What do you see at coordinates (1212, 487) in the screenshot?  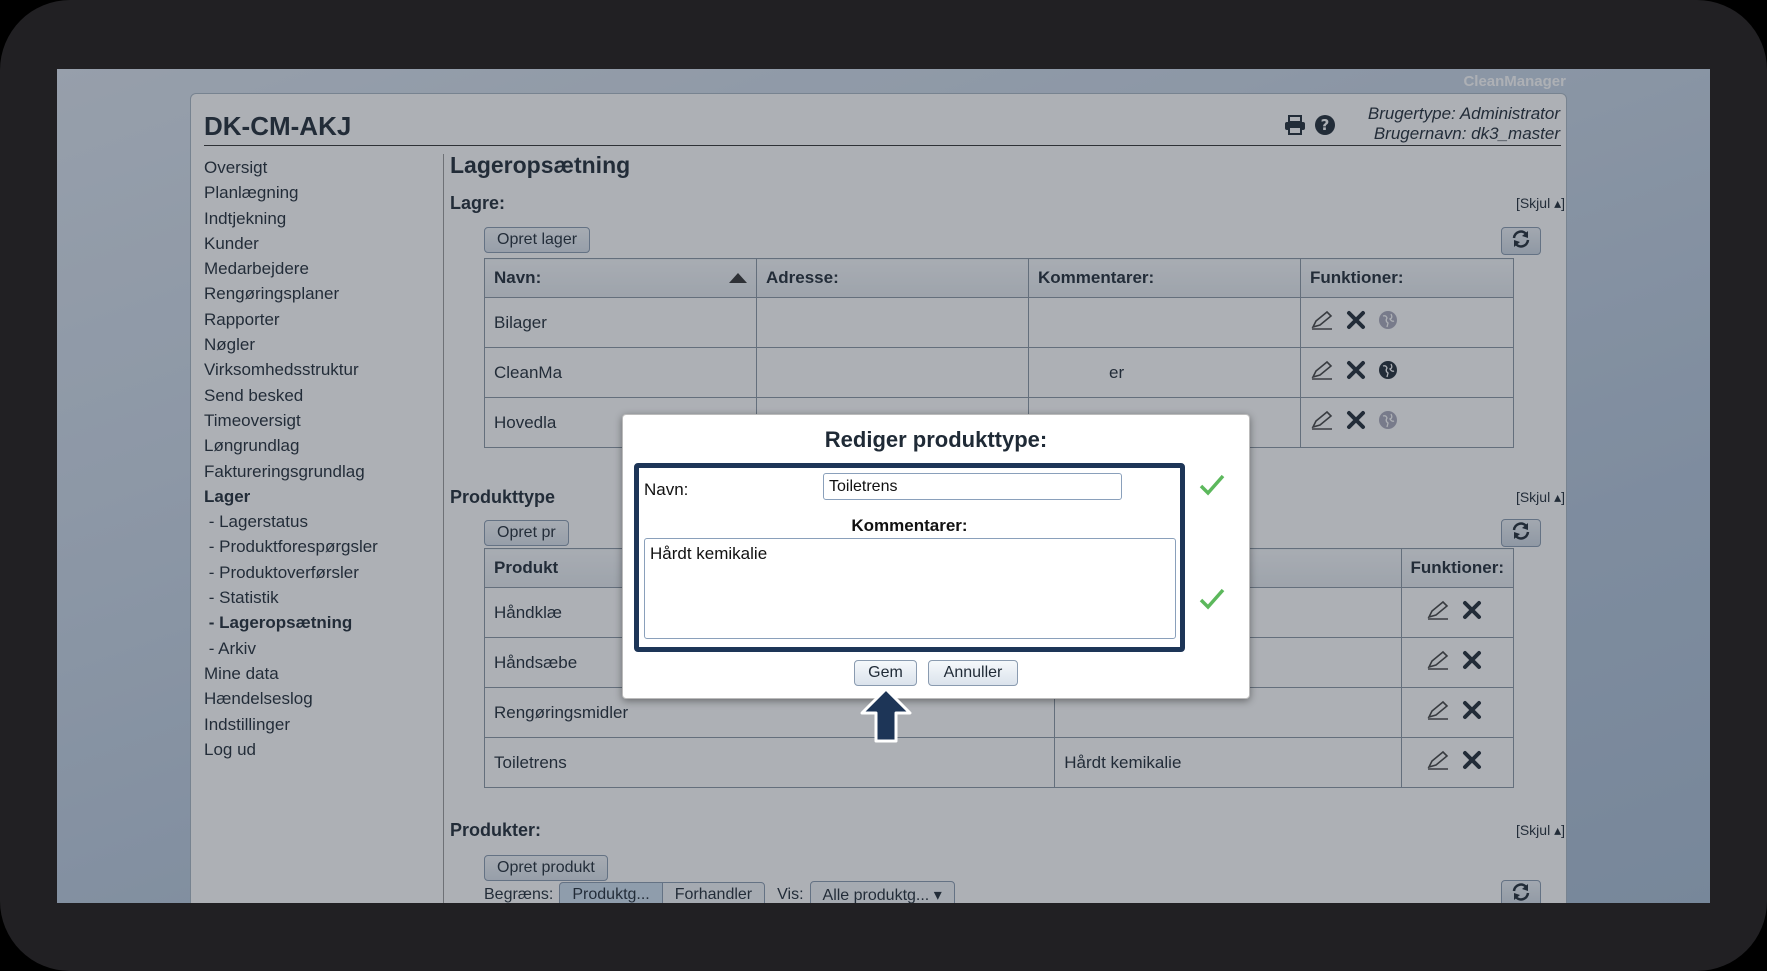 I see `navn-valid-check-icon` at bounding box center [1212, 487].